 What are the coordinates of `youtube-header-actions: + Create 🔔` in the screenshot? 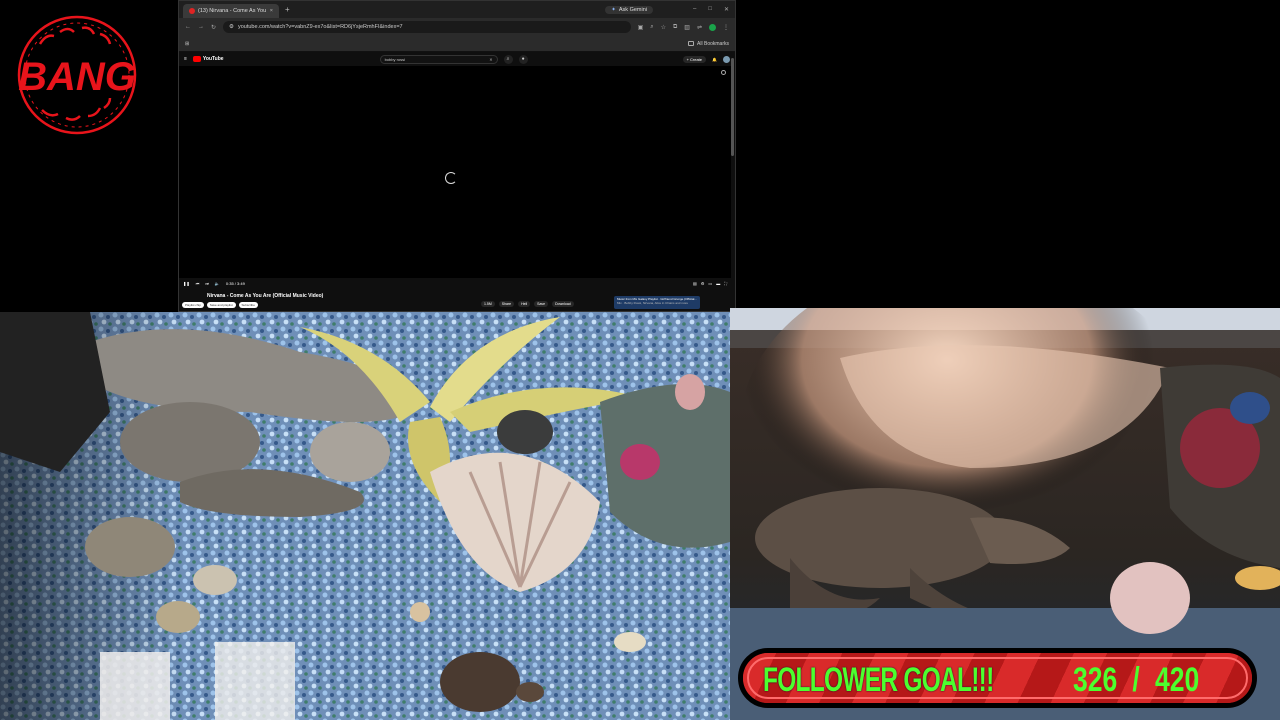 It's located at (706, 59).